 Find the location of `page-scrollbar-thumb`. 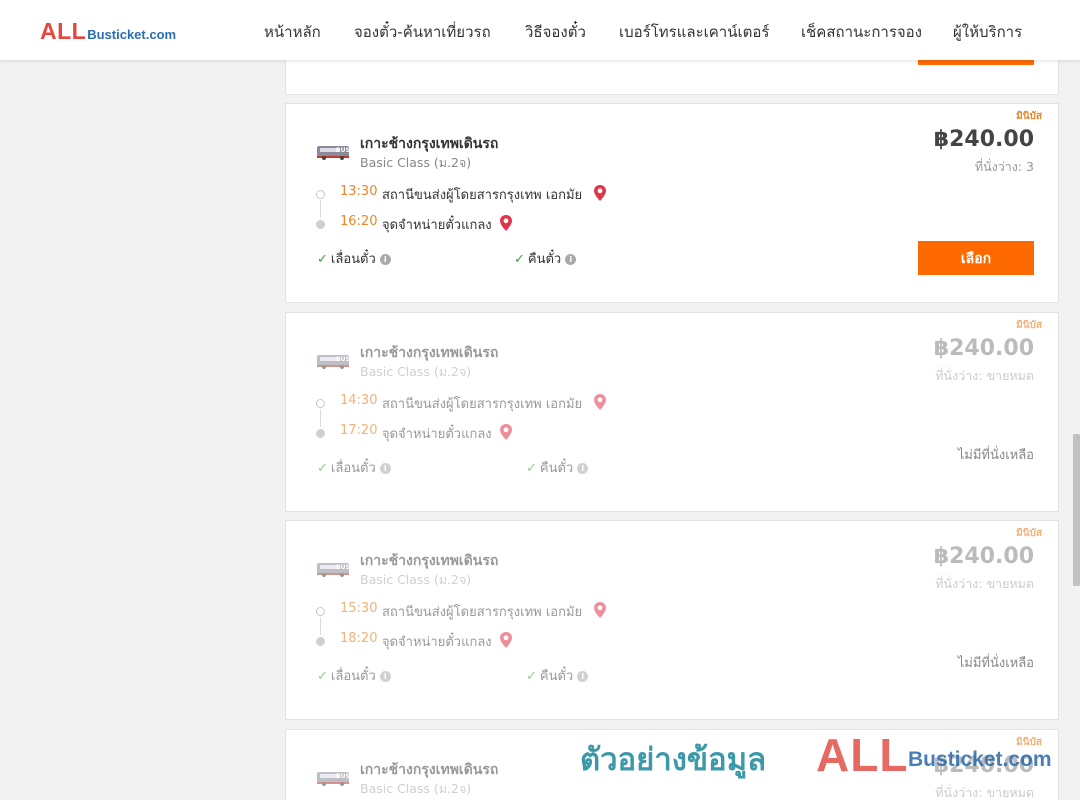

page-scrollbar-thumb is located at coordinates (1076, 510).